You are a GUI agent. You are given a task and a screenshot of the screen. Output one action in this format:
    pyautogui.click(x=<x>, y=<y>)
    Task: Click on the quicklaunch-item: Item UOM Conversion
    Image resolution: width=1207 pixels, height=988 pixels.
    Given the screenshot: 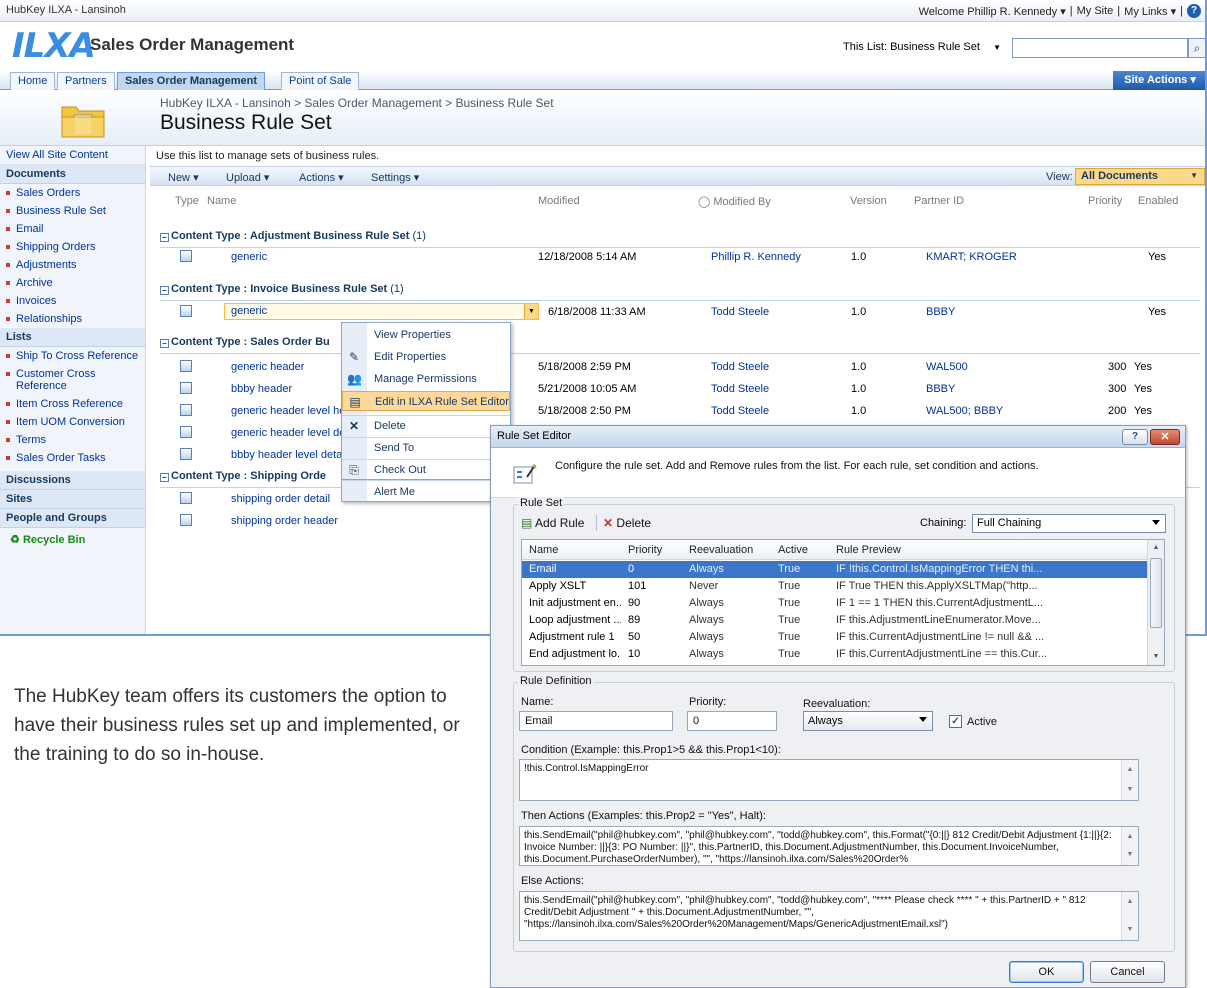 What is the action you would take?
    pyautogui.click(x=72, y=422)
    